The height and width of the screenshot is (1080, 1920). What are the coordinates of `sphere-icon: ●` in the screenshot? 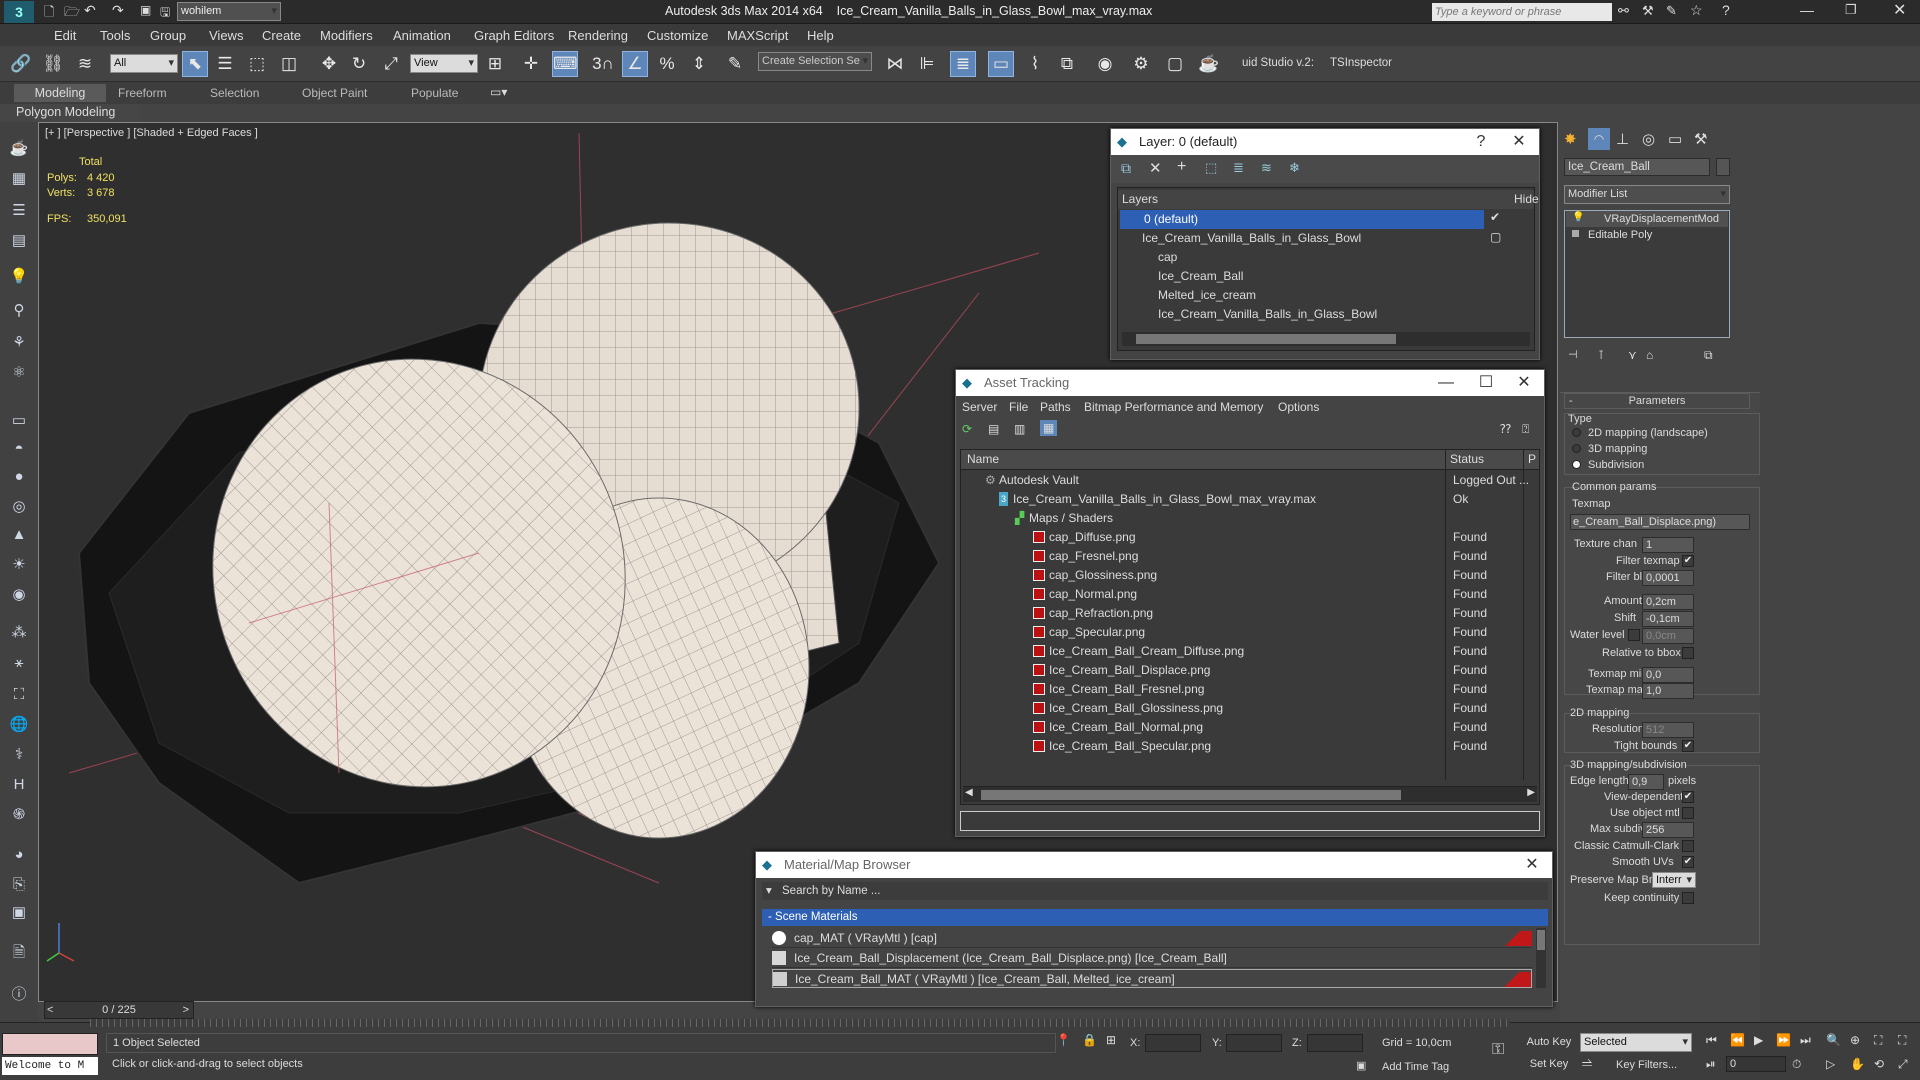 It's located at (19, 477).